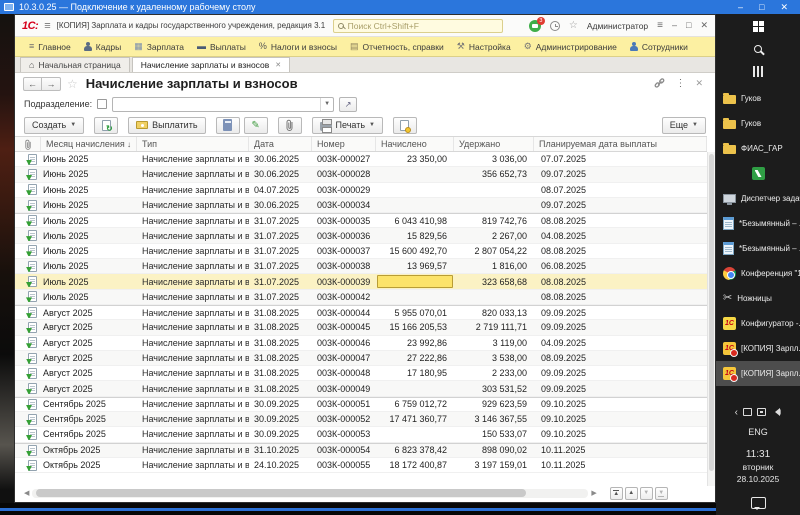 The image size is (800, 515). Describe the element at coordinates (554, 25) in the screenshot. I see `history-icon` at that location.